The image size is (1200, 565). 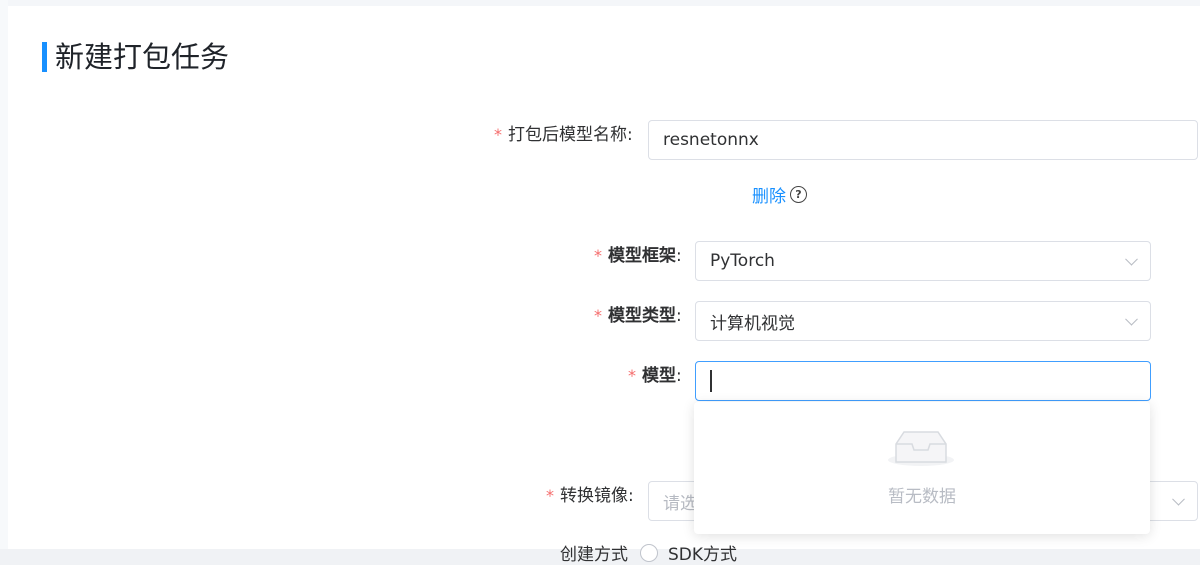 I want to click on model-label: * 模型:, so click(x=655, y=376).